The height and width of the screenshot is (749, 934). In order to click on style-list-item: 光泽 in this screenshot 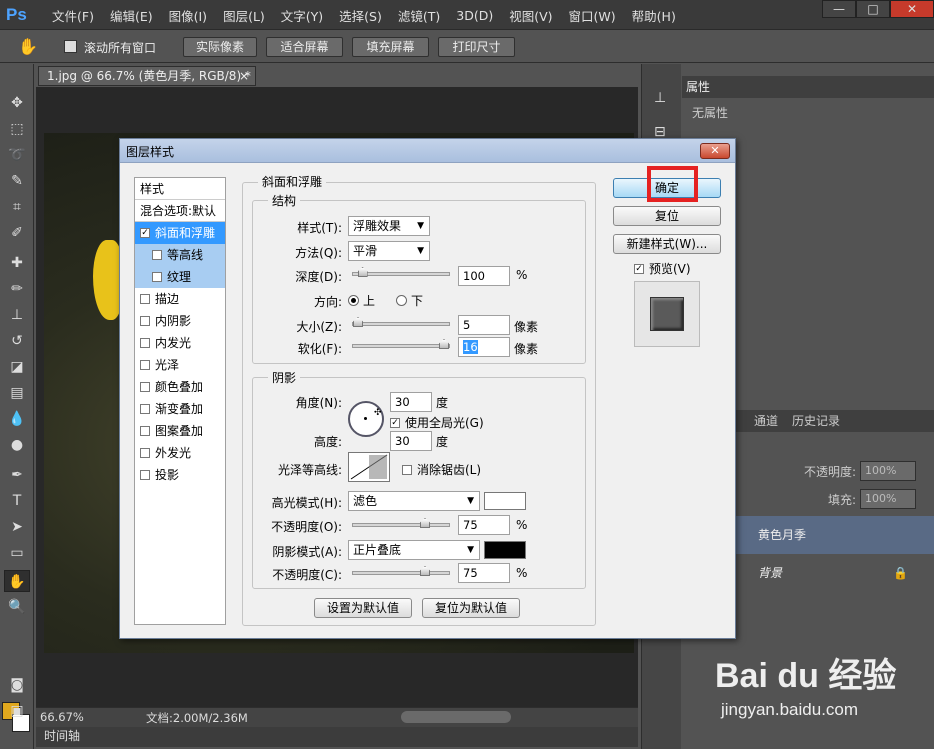, I will do `click(180, 365)`.